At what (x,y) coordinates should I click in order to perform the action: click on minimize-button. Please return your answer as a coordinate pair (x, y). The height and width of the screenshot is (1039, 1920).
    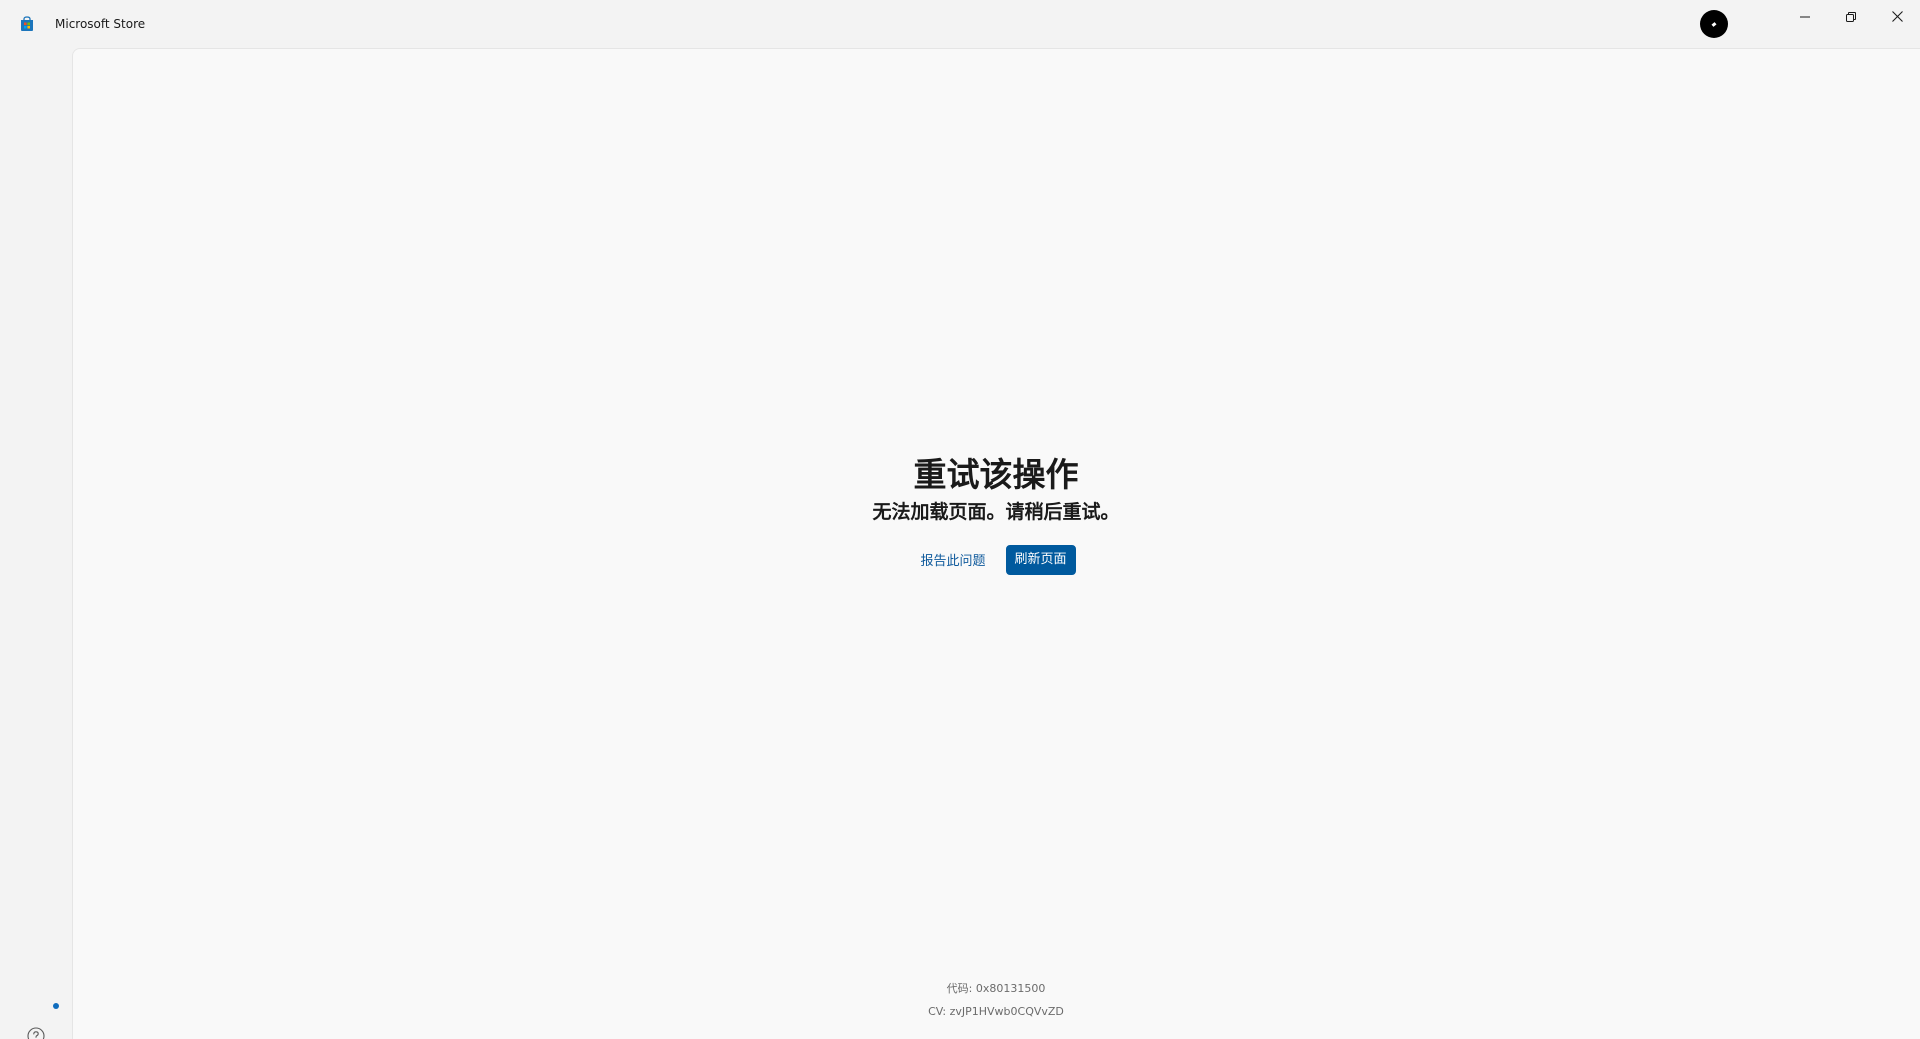
    Looking at the image, I should click on (1805, 16).